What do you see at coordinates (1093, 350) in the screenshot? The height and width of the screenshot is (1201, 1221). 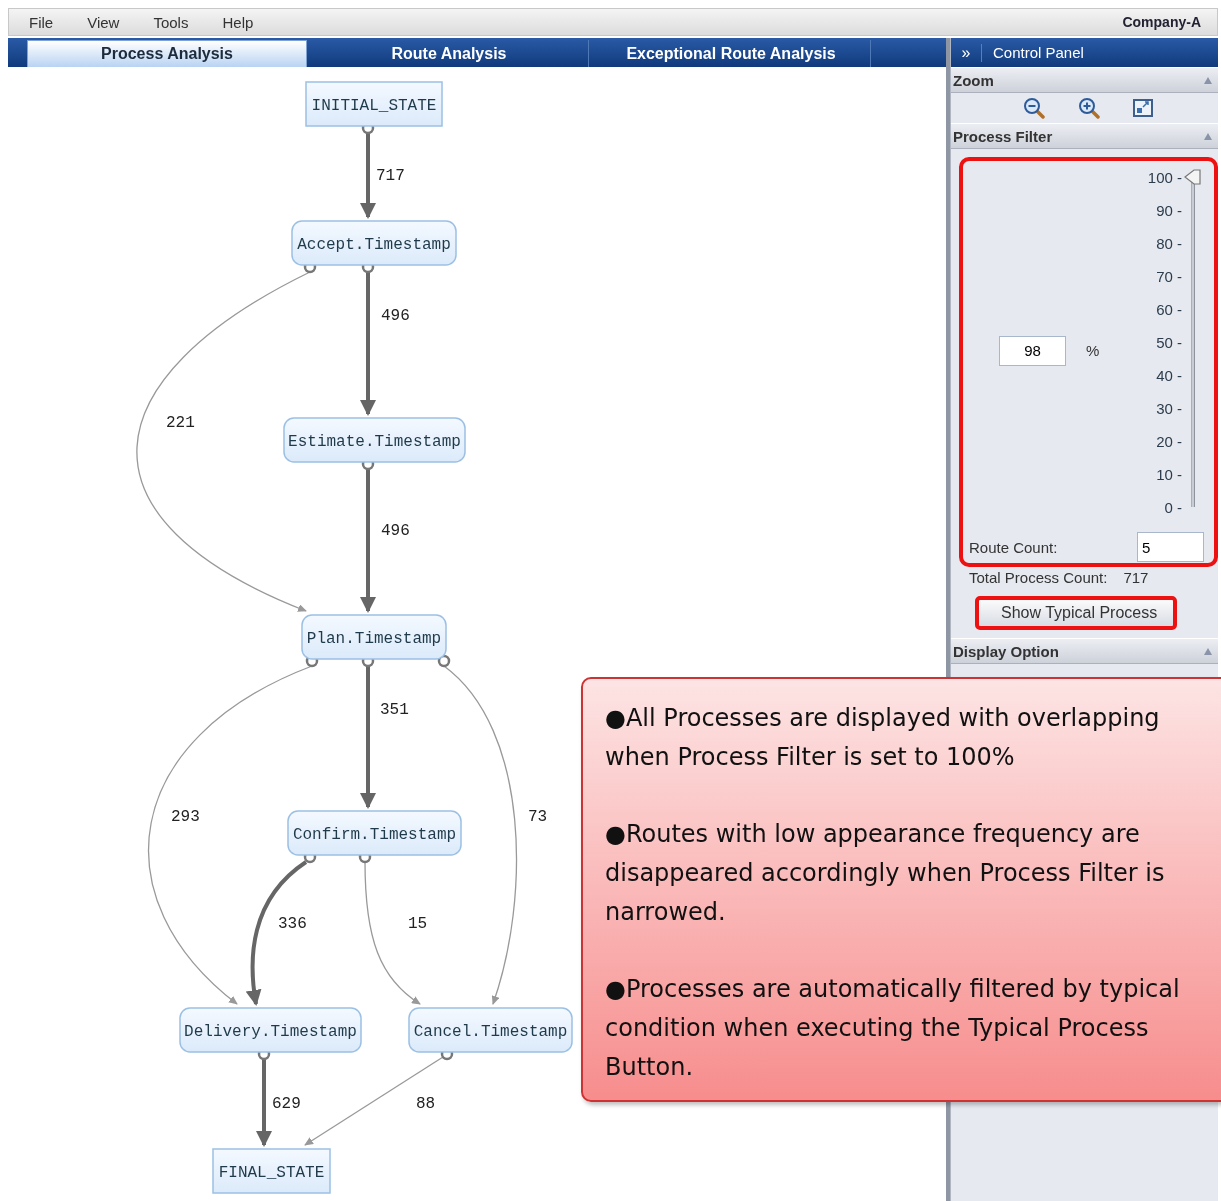 I see `percent-unit: %` at bounding box center [1093, 350].